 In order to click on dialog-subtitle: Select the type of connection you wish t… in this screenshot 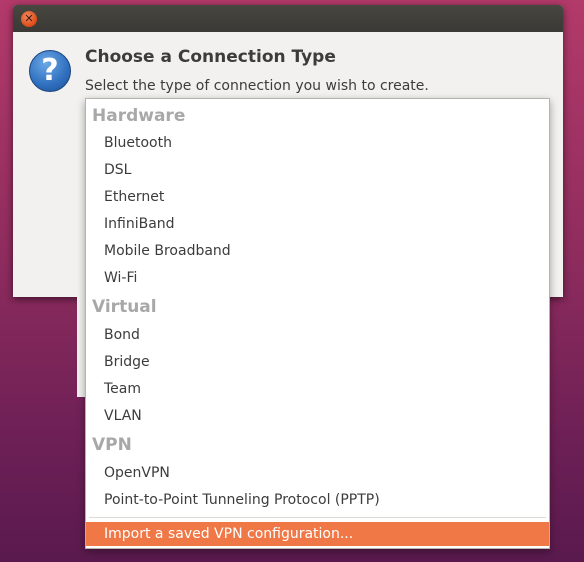, I will do `click(257, 86)`.